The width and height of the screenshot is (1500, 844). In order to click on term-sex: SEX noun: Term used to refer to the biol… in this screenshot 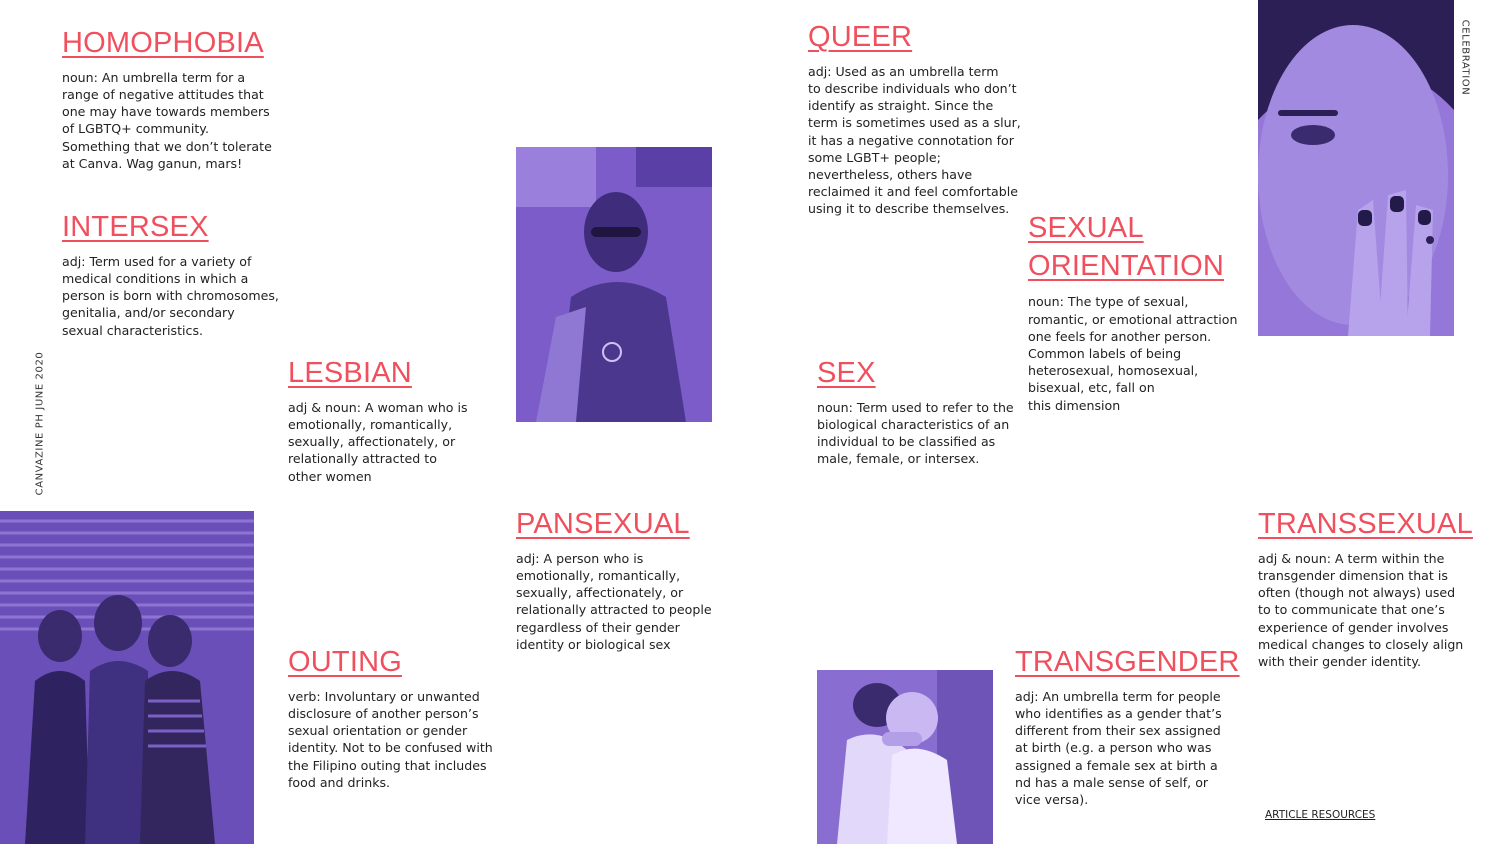, I will do `click(919, 412)`.